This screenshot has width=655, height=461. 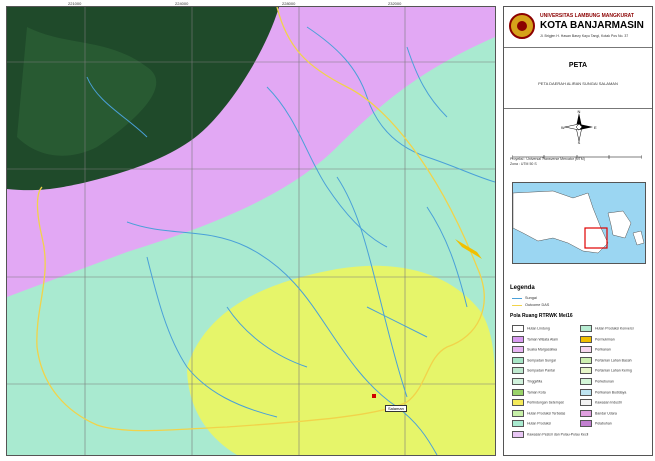 What do you see at coordinates (541, 316) in the screenshot?
I see `pola-ruang-title: Pola Ruang RTRWK Mei16` at bounding box center [541, 316].